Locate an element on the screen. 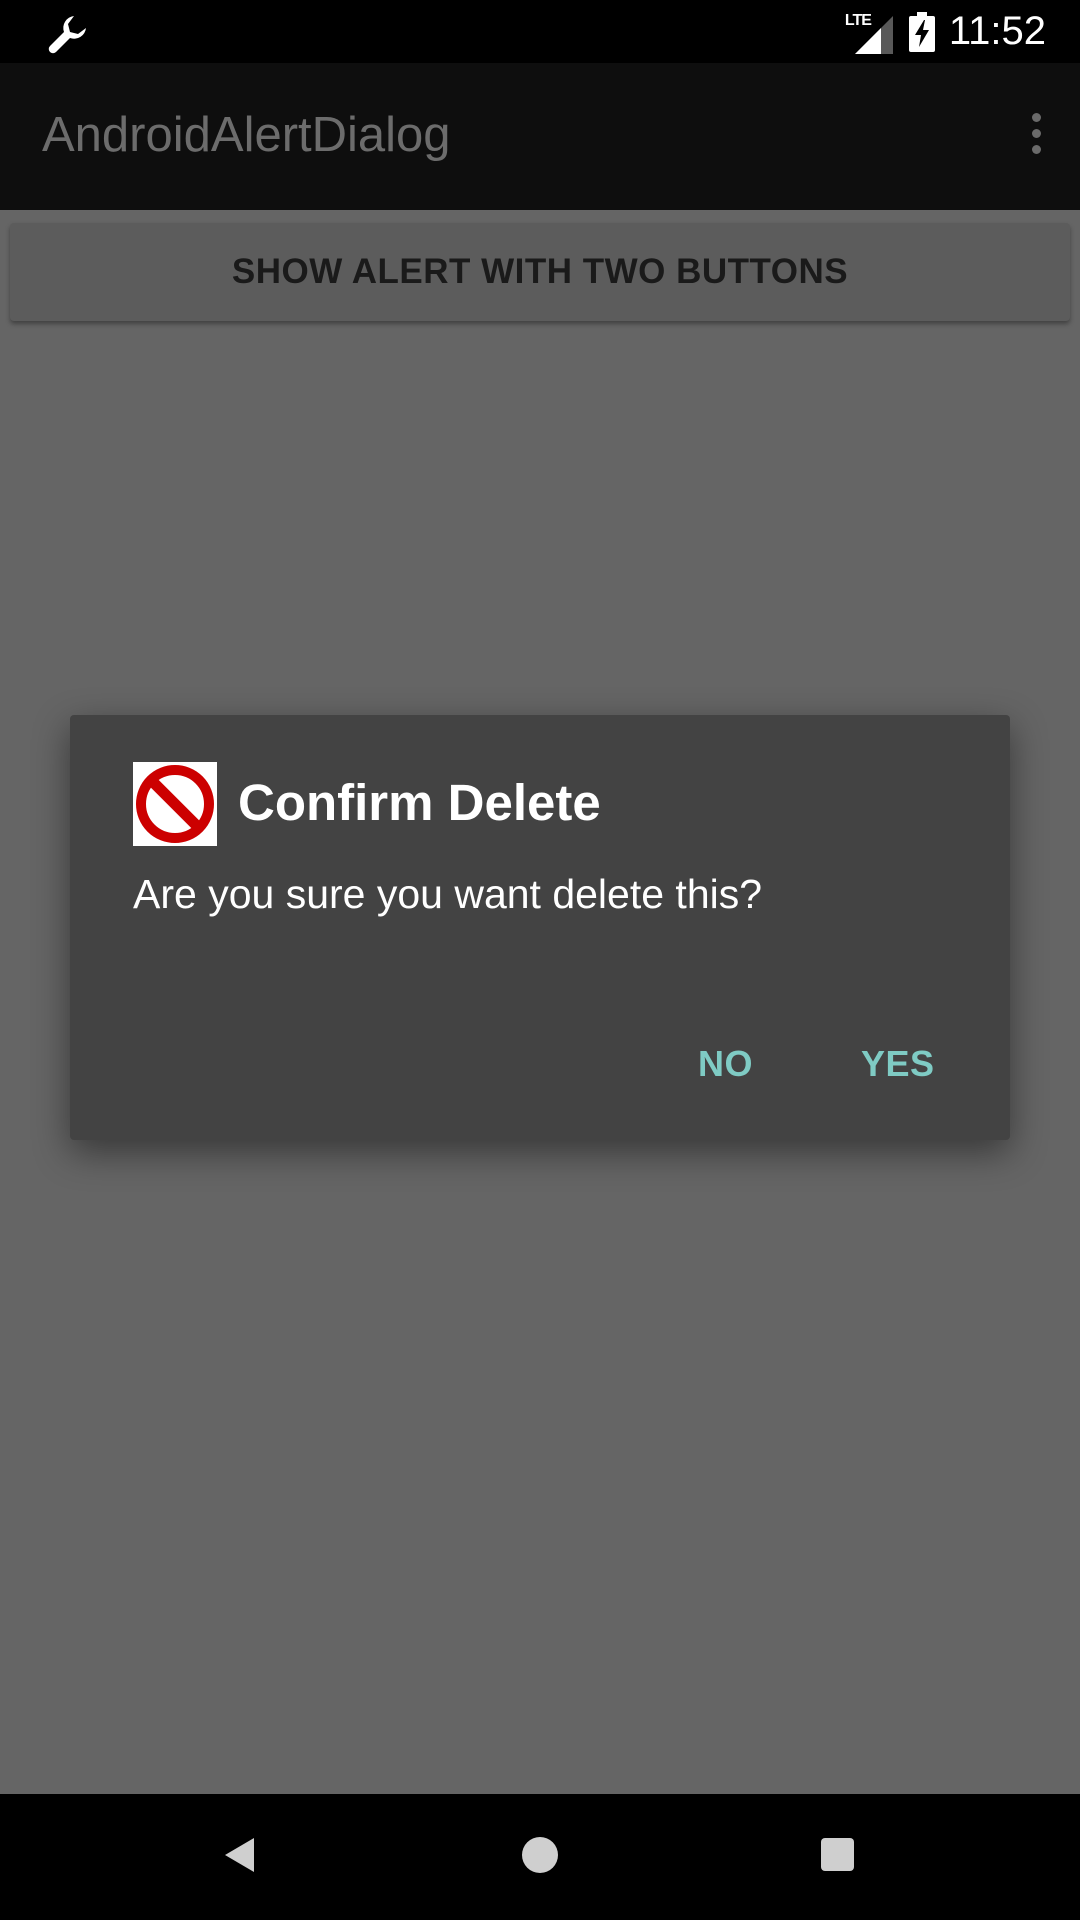 This screenshot has width=1080, height=1920. dialog-message: Are you sure you want delete this? is located at coordinates (448, 894).